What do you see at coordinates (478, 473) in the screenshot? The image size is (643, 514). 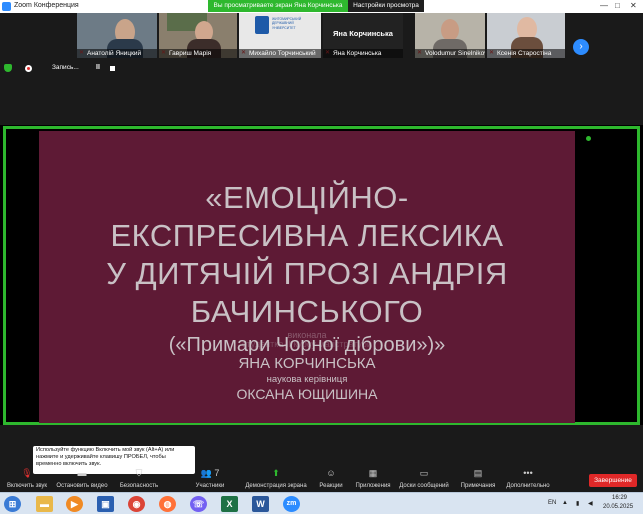 I see `notes-icon: ▤` at bounding box center [478, 473].